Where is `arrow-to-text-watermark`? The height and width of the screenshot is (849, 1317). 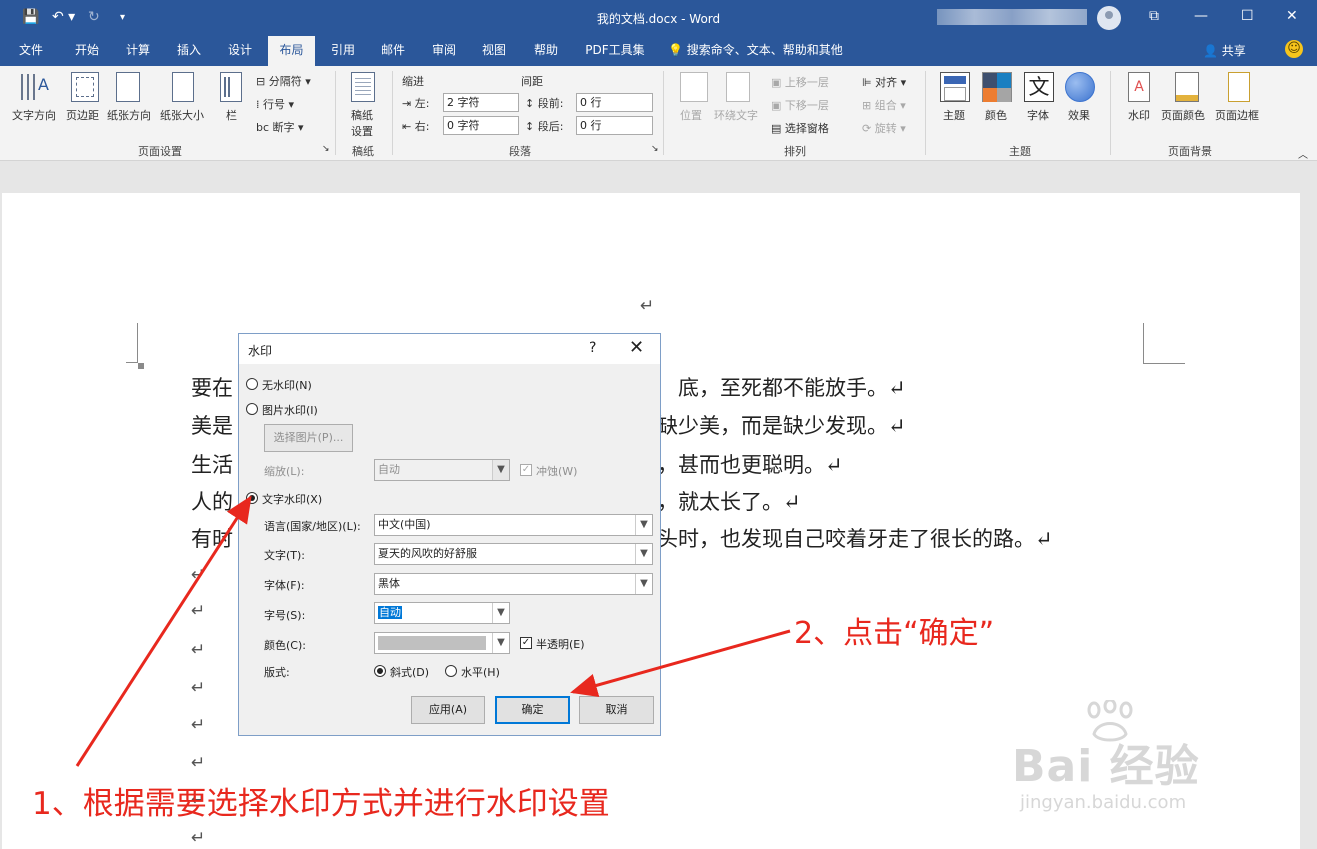
arrow-to-text-watermark is located at coordinates (163, 631).